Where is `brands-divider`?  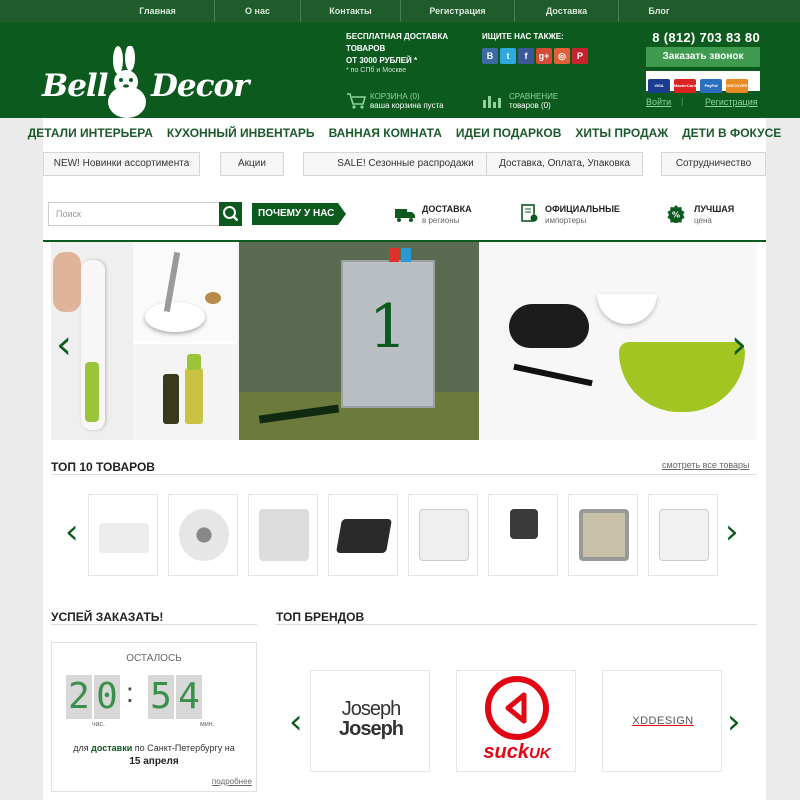
brands-divider is located at coordinates (516, 624).